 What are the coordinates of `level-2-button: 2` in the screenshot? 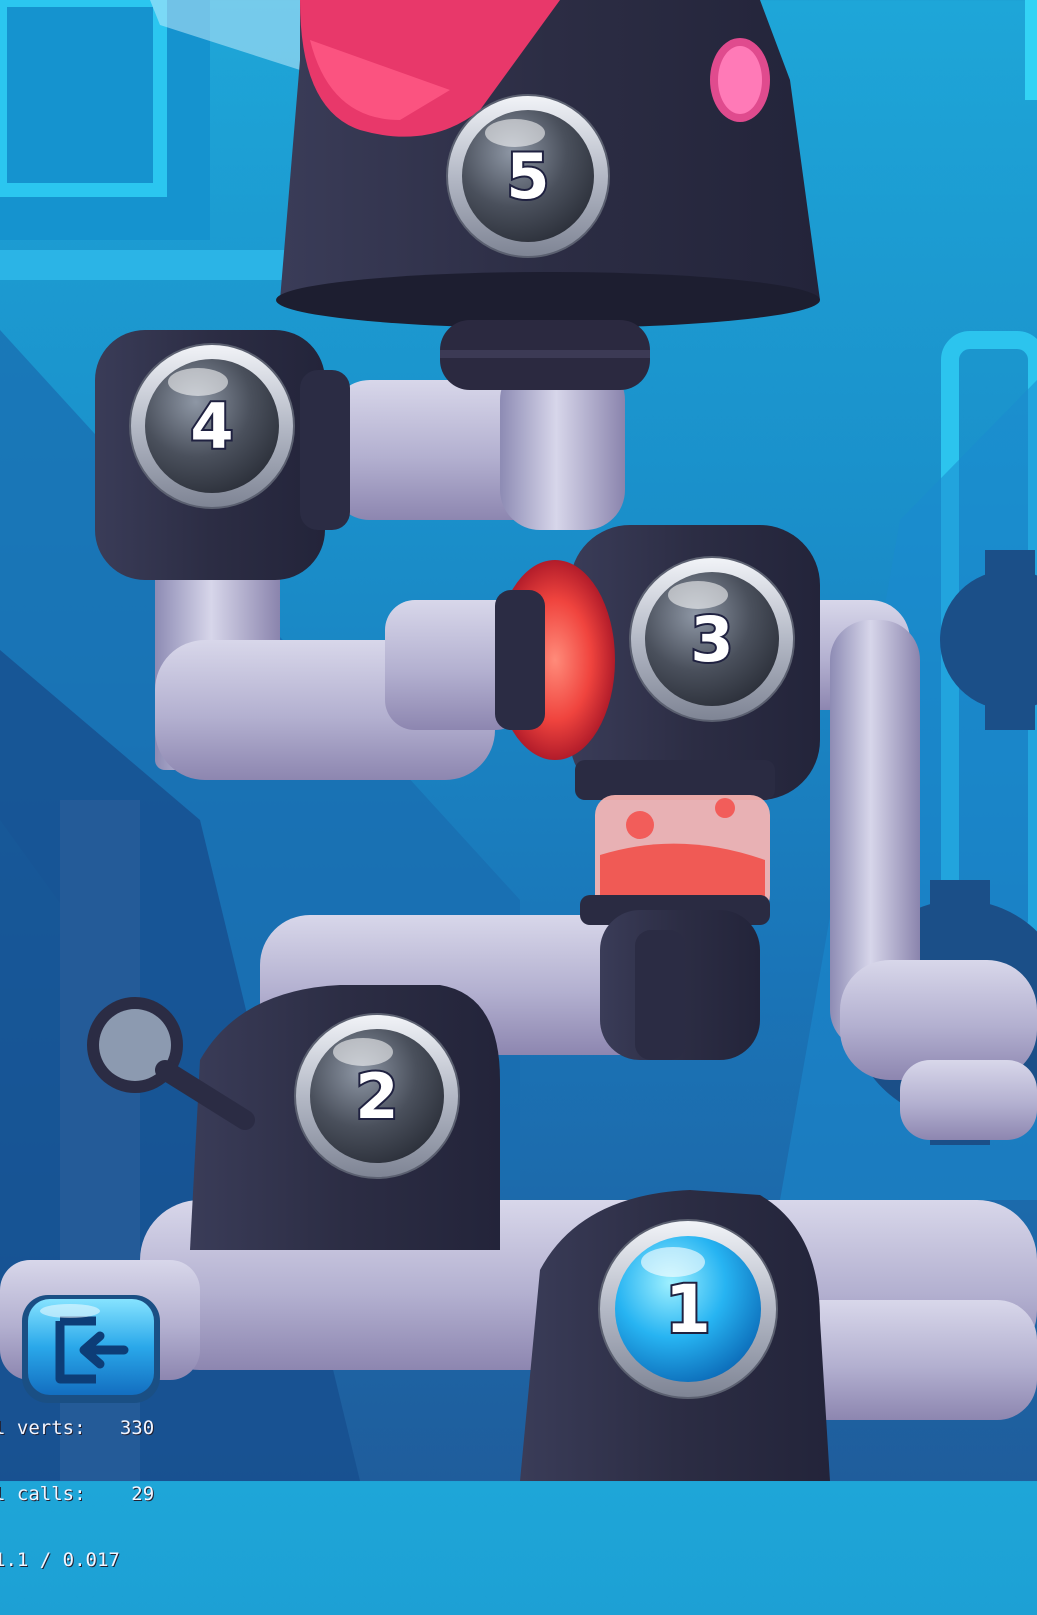 It's located at (377, 1096).